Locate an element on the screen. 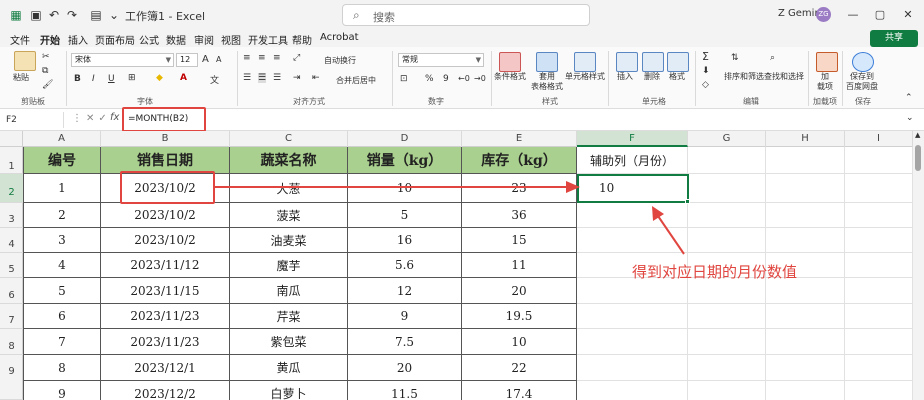 This screenshot has width=924, height=400. vertical-scrollbar: ▲ is located at coordinates (918, 265).